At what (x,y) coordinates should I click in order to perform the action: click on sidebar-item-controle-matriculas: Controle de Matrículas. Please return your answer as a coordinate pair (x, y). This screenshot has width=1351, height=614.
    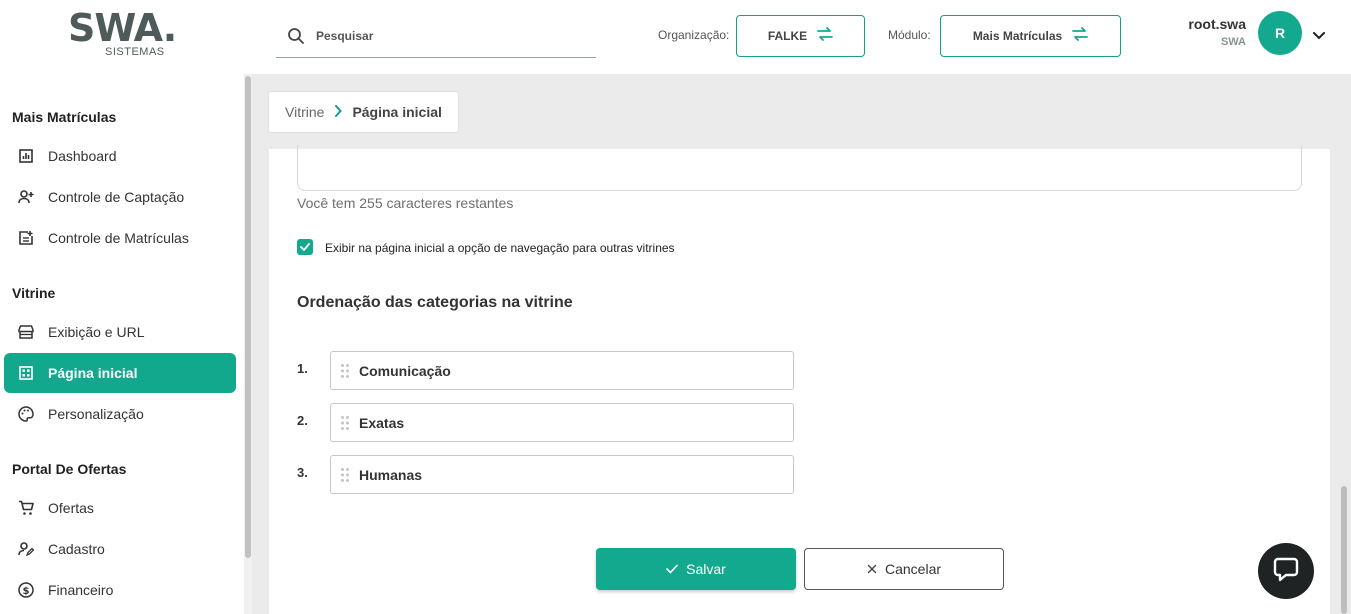
    Looking at the image, I should click on (120, 238).